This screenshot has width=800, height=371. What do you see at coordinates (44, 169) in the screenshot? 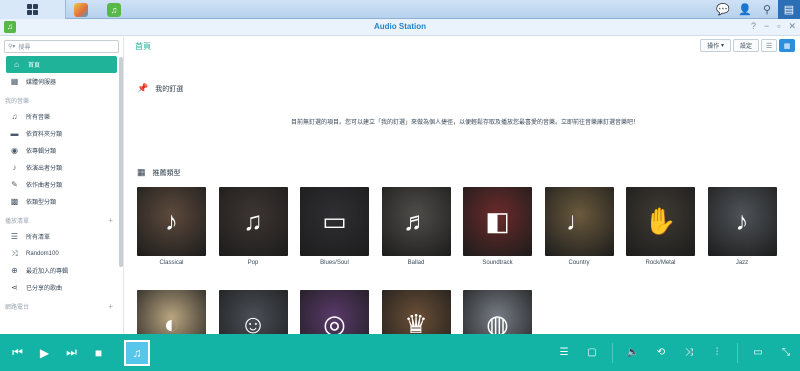
I see `sidebar-item-label: 依演出者分類` at bounding box center [44, 169].